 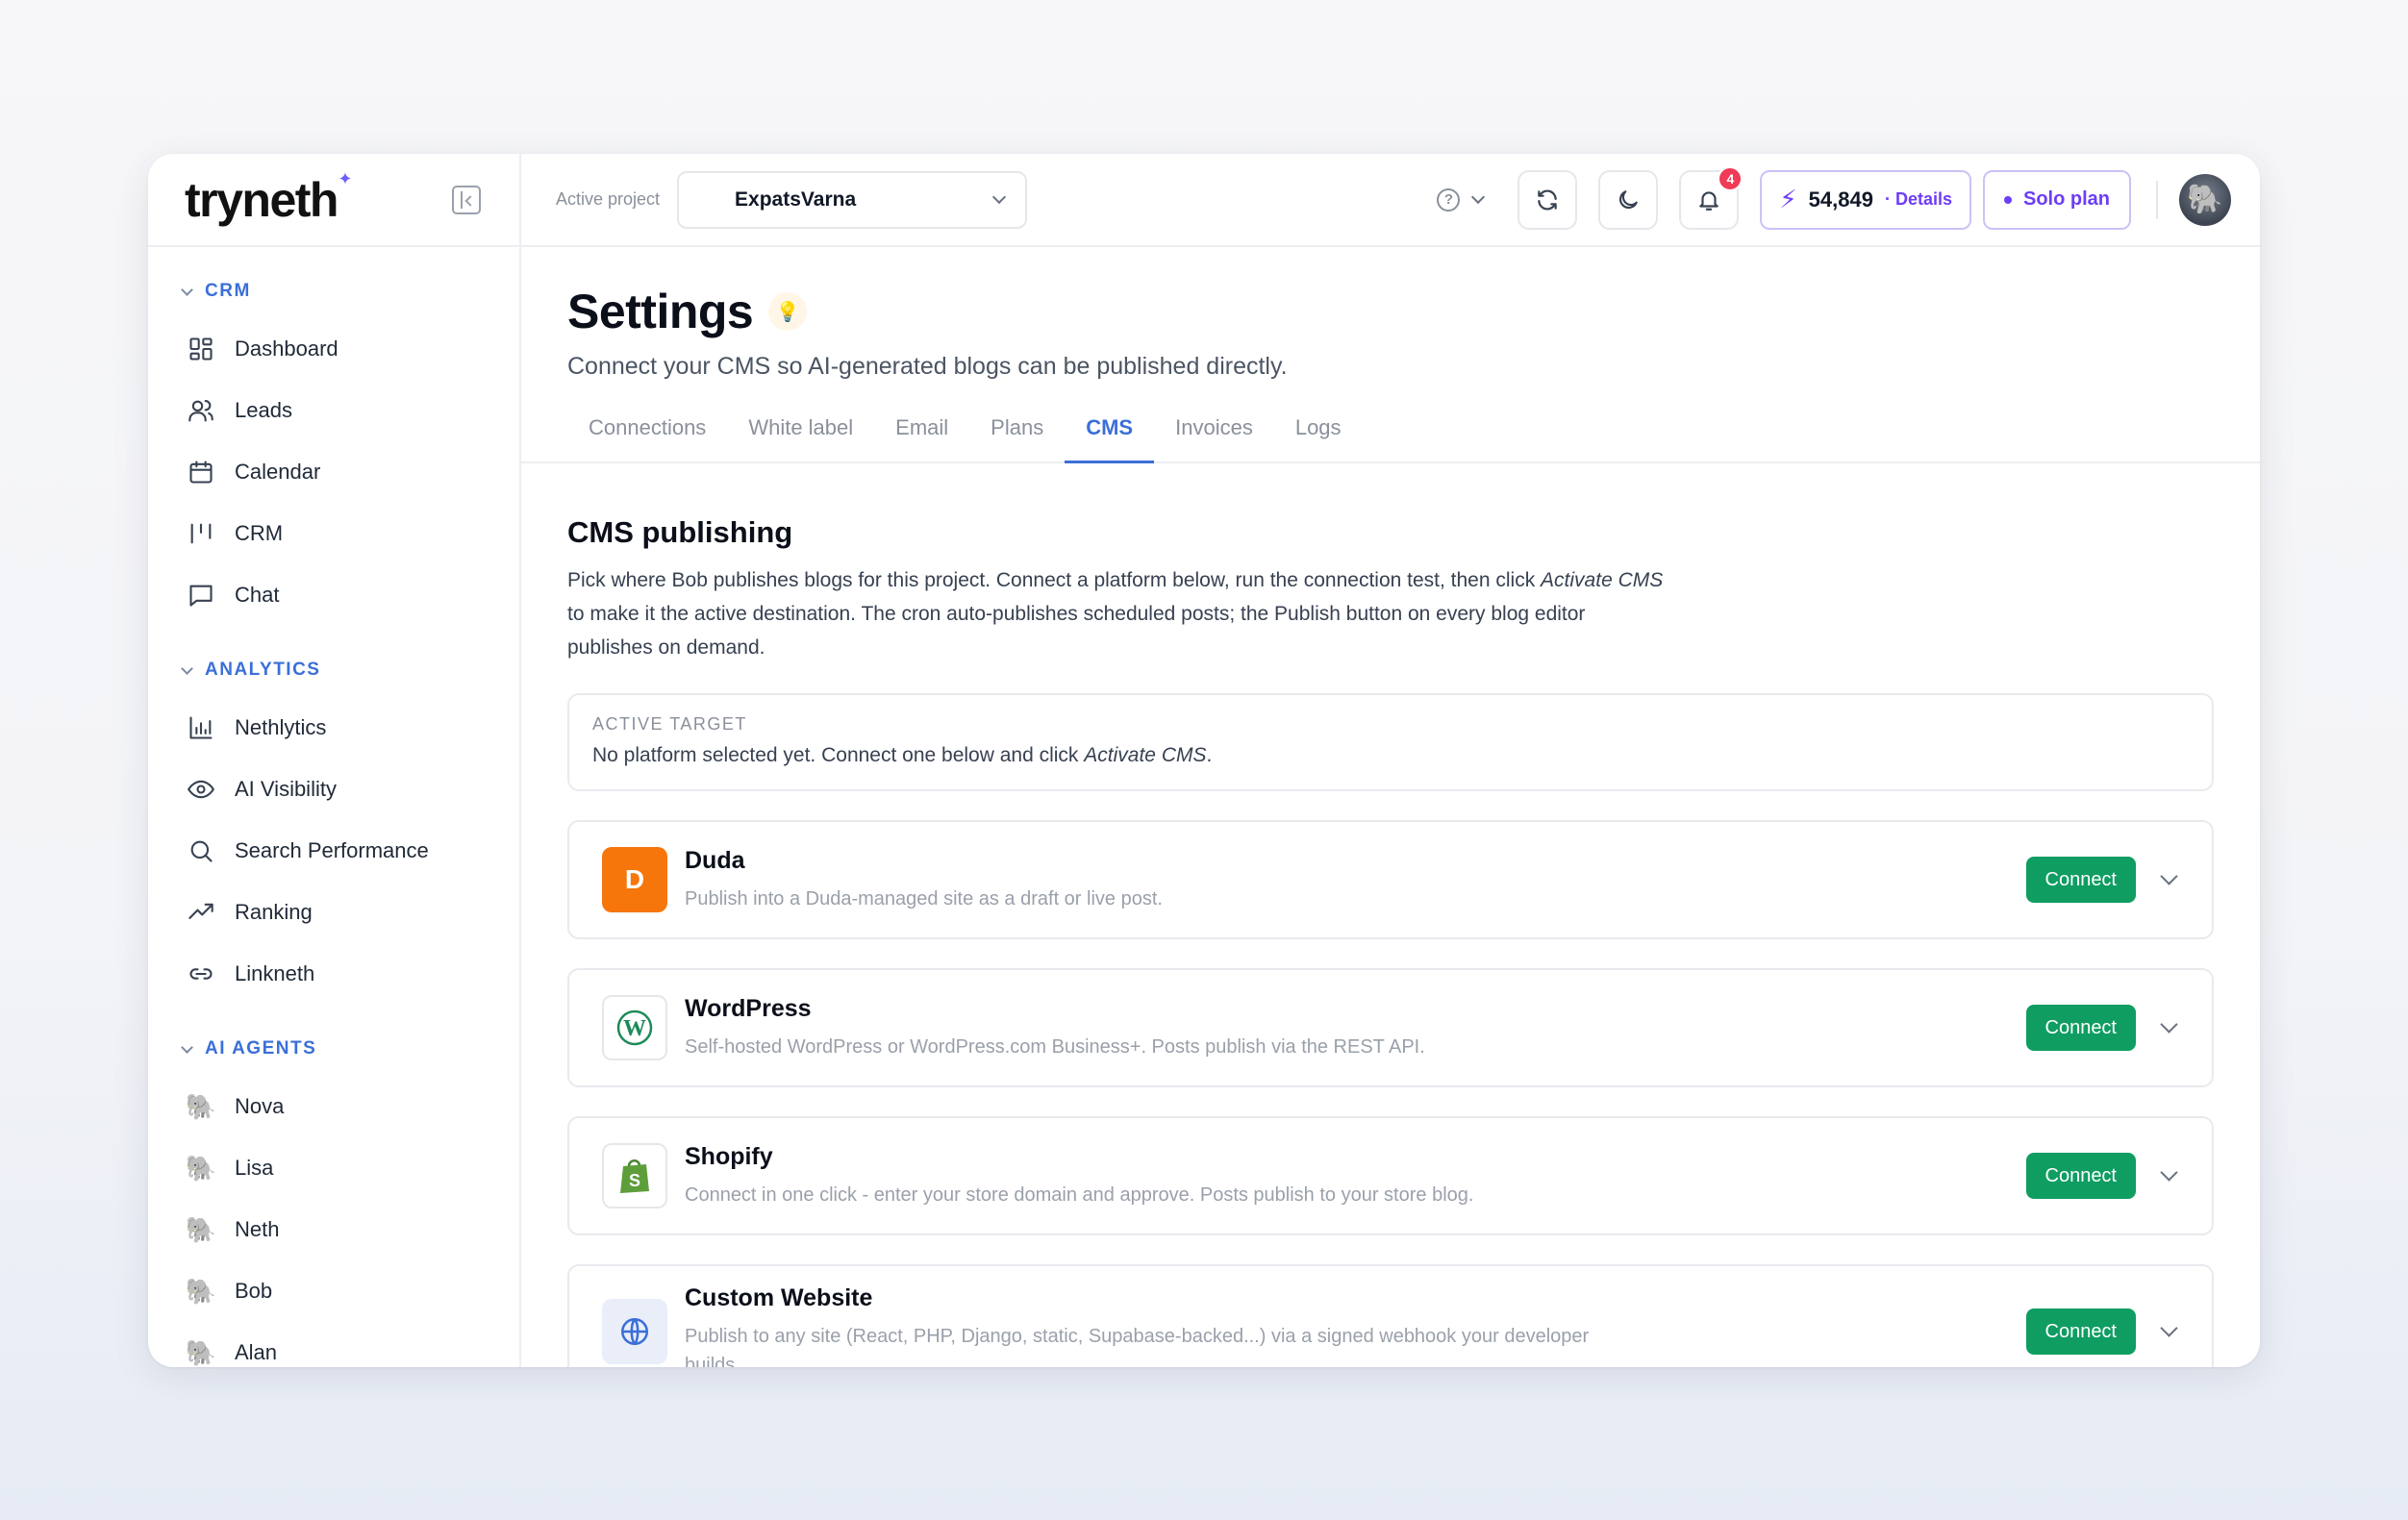 I want to click on sidebar-section-crm: CRM Dashboard Leads Calendar CRM Chat, so click(x=333, y=449).